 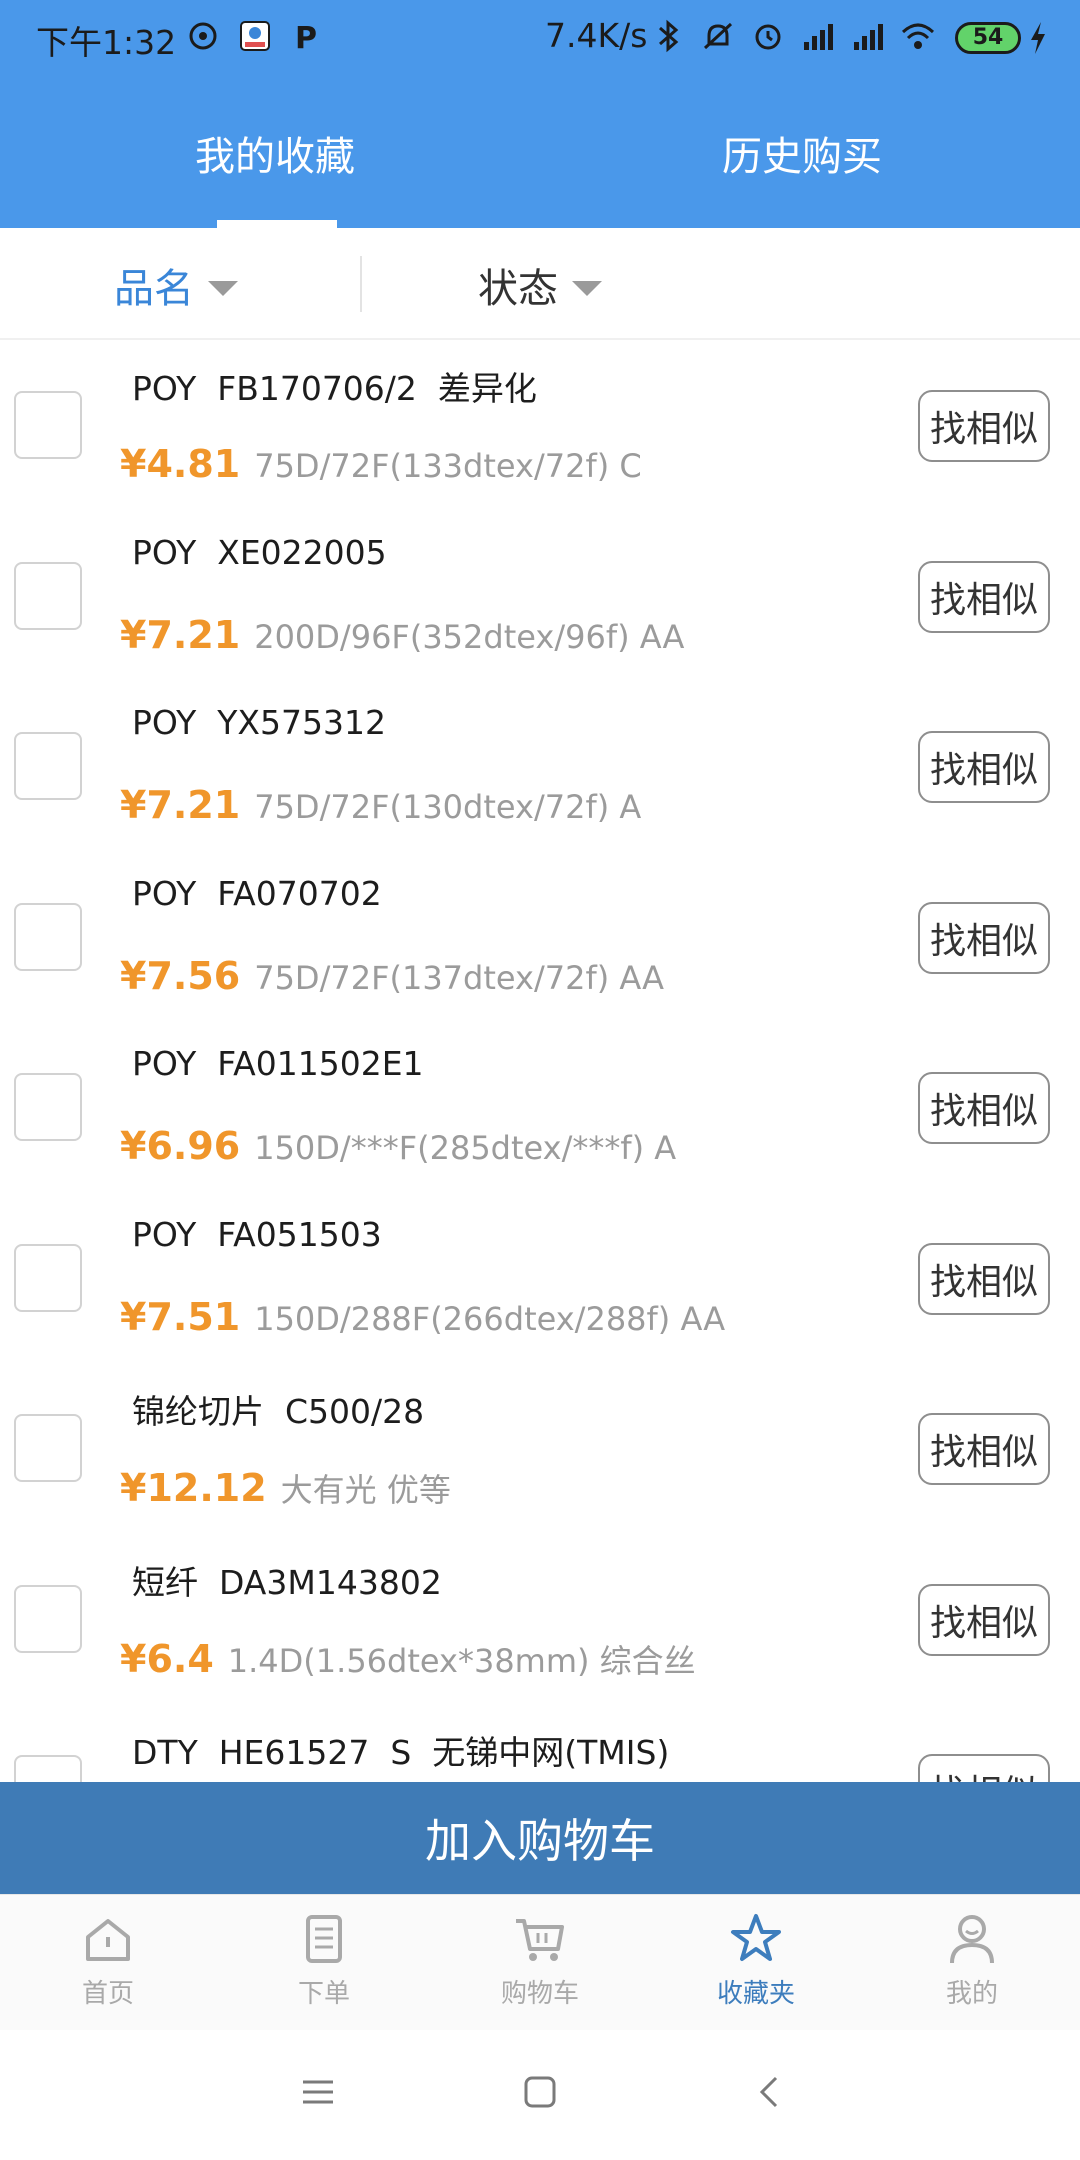 I want to click on item-price-line: ¥12.12 大有光 优等, so click(x=285, y=1488).